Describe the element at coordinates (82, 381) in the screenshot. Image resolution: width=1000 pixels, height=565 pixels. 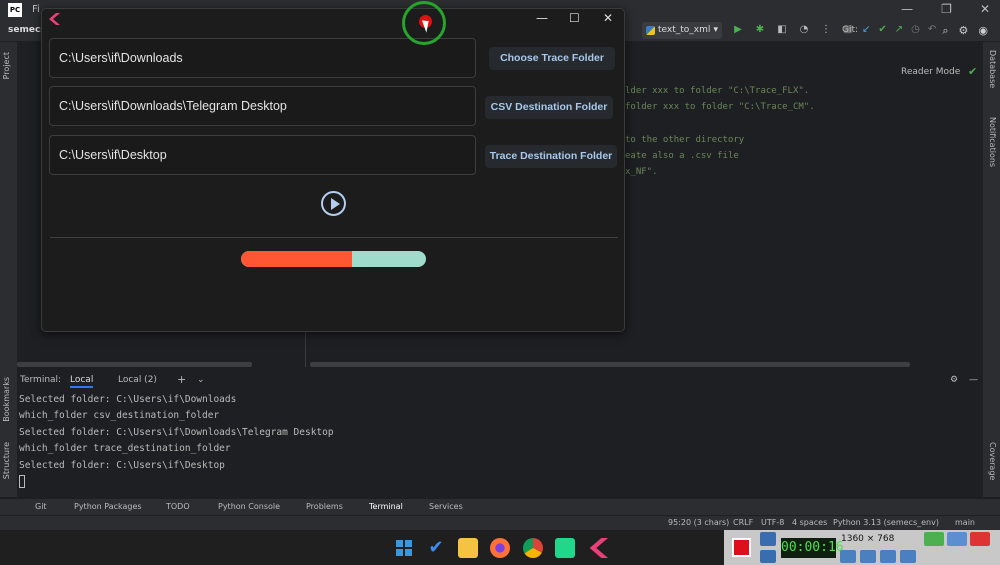
I see `tab-local: Local` at that location.